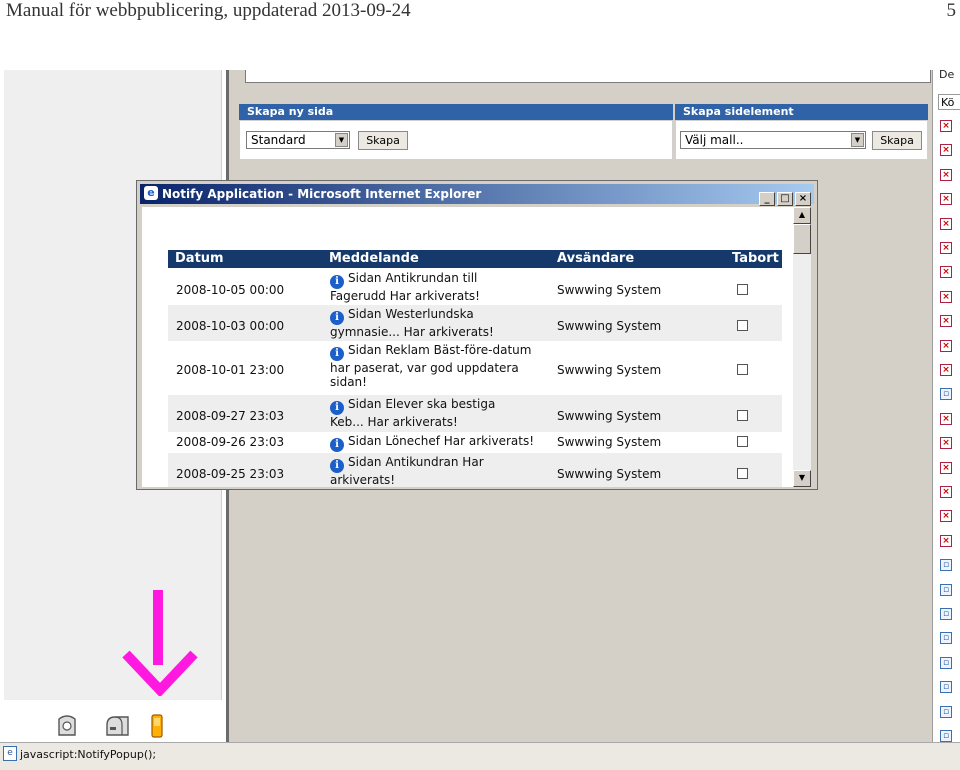  I want to click on message-line: Sidan Antikundran Har, so click(416, 462).